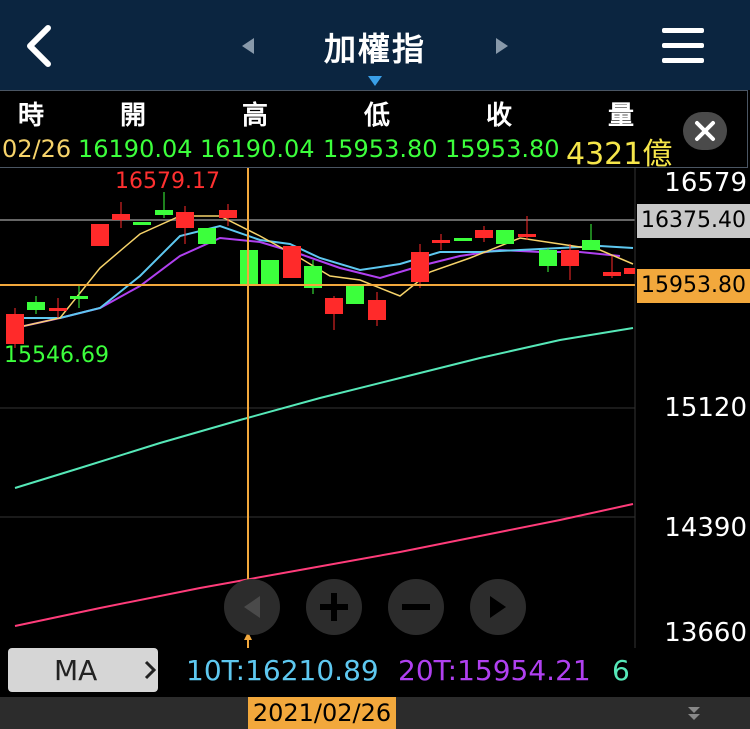  I want to click on play-right-icon, so click(498, 607).